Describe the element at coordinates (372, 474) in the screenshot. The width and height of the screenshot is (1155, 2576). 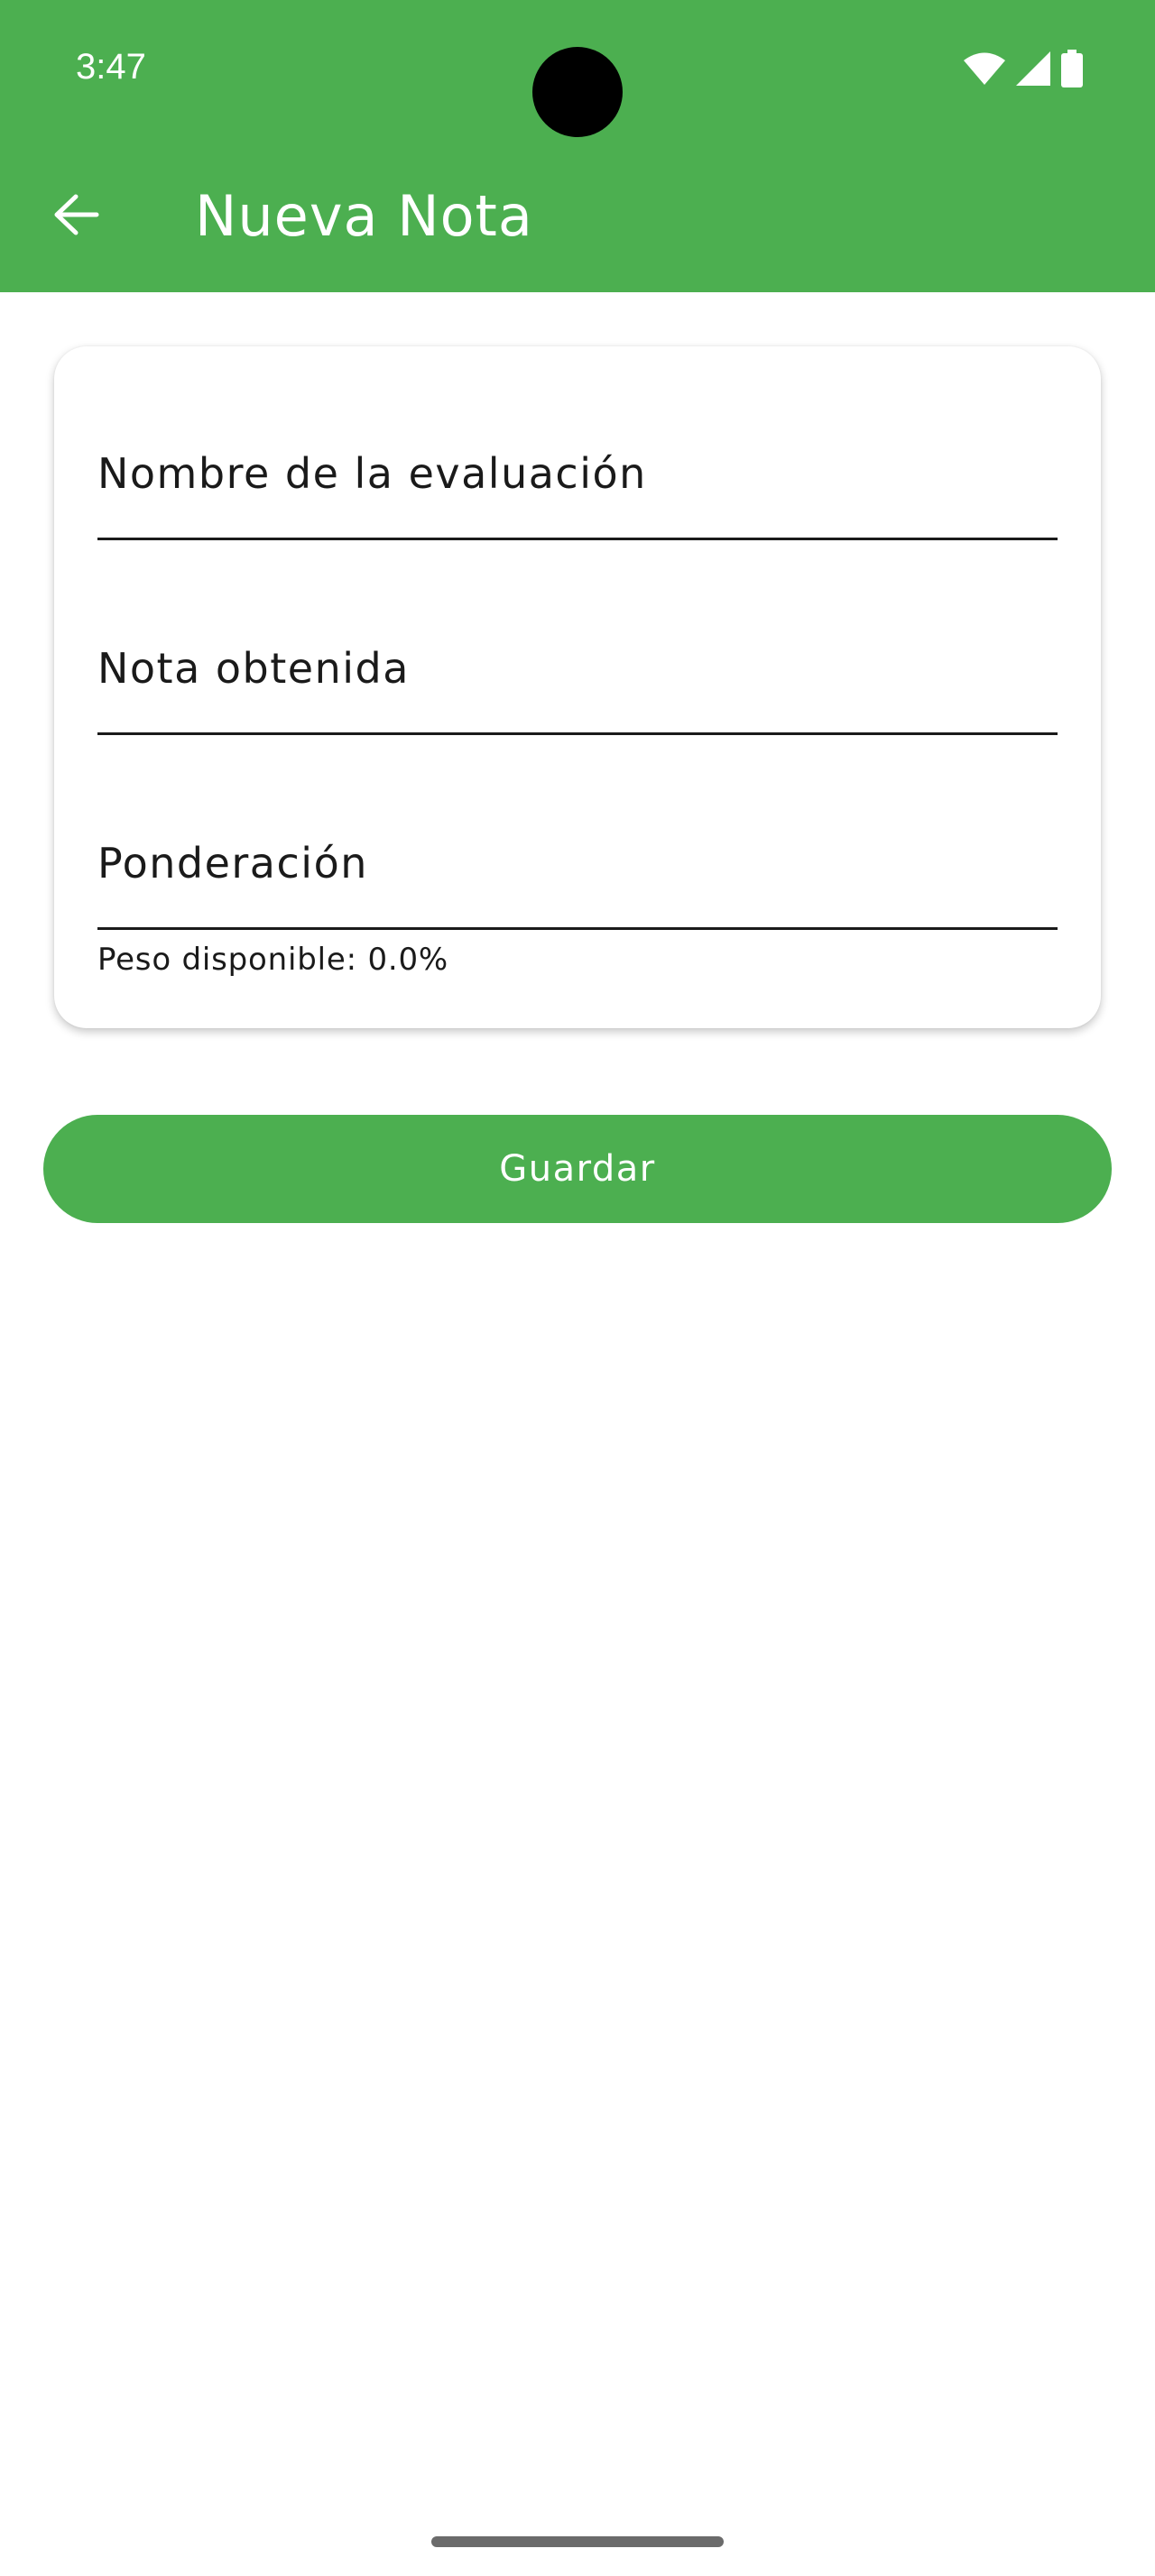
I see `evaluation-name-label: Nombre de la evaluación` at that location.